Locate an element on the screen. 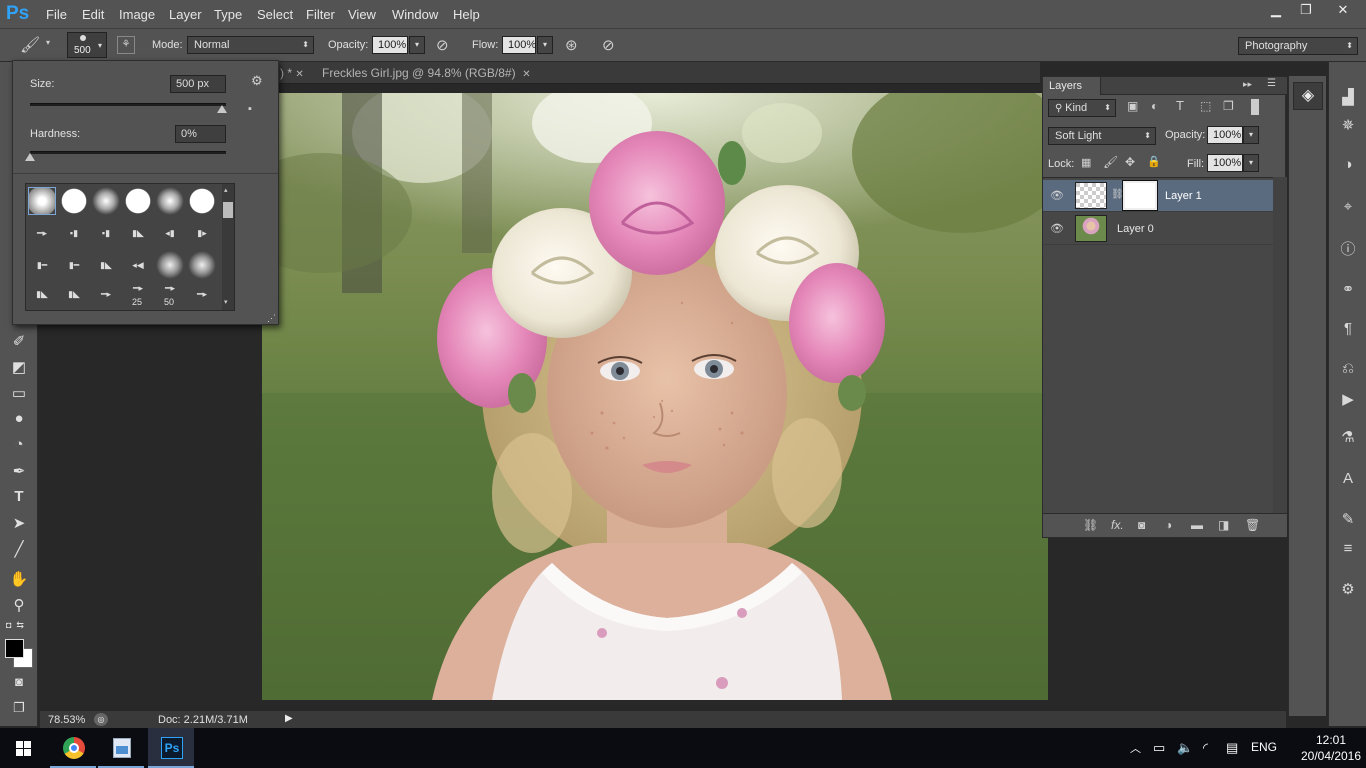 This screenshot has height=768, width=1366. size-slider-track is located at coordinates (128, 104).